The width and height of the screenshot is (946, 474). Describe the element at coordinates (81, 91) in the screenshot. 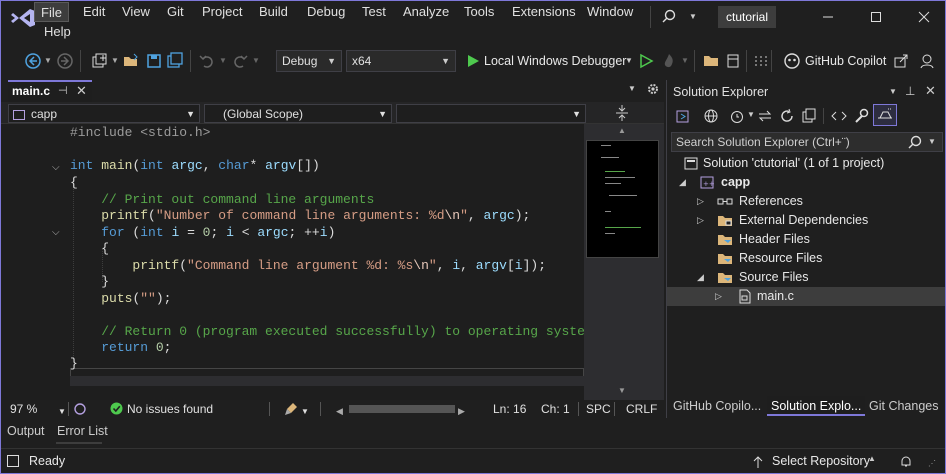

I see `close-tab-icon: ✕` at that location.